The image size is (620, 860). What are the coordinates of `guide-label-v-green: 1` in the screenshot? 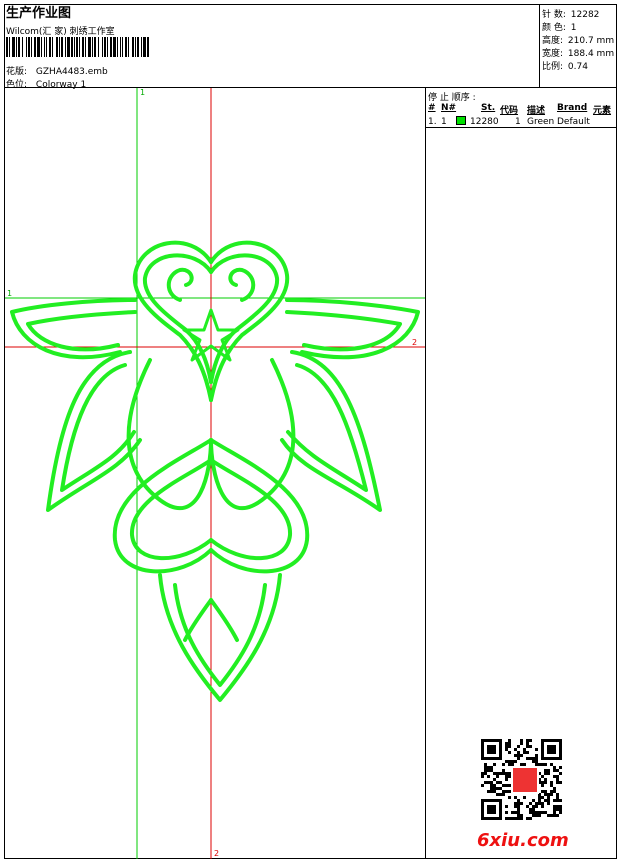 It's located at (143, 92).